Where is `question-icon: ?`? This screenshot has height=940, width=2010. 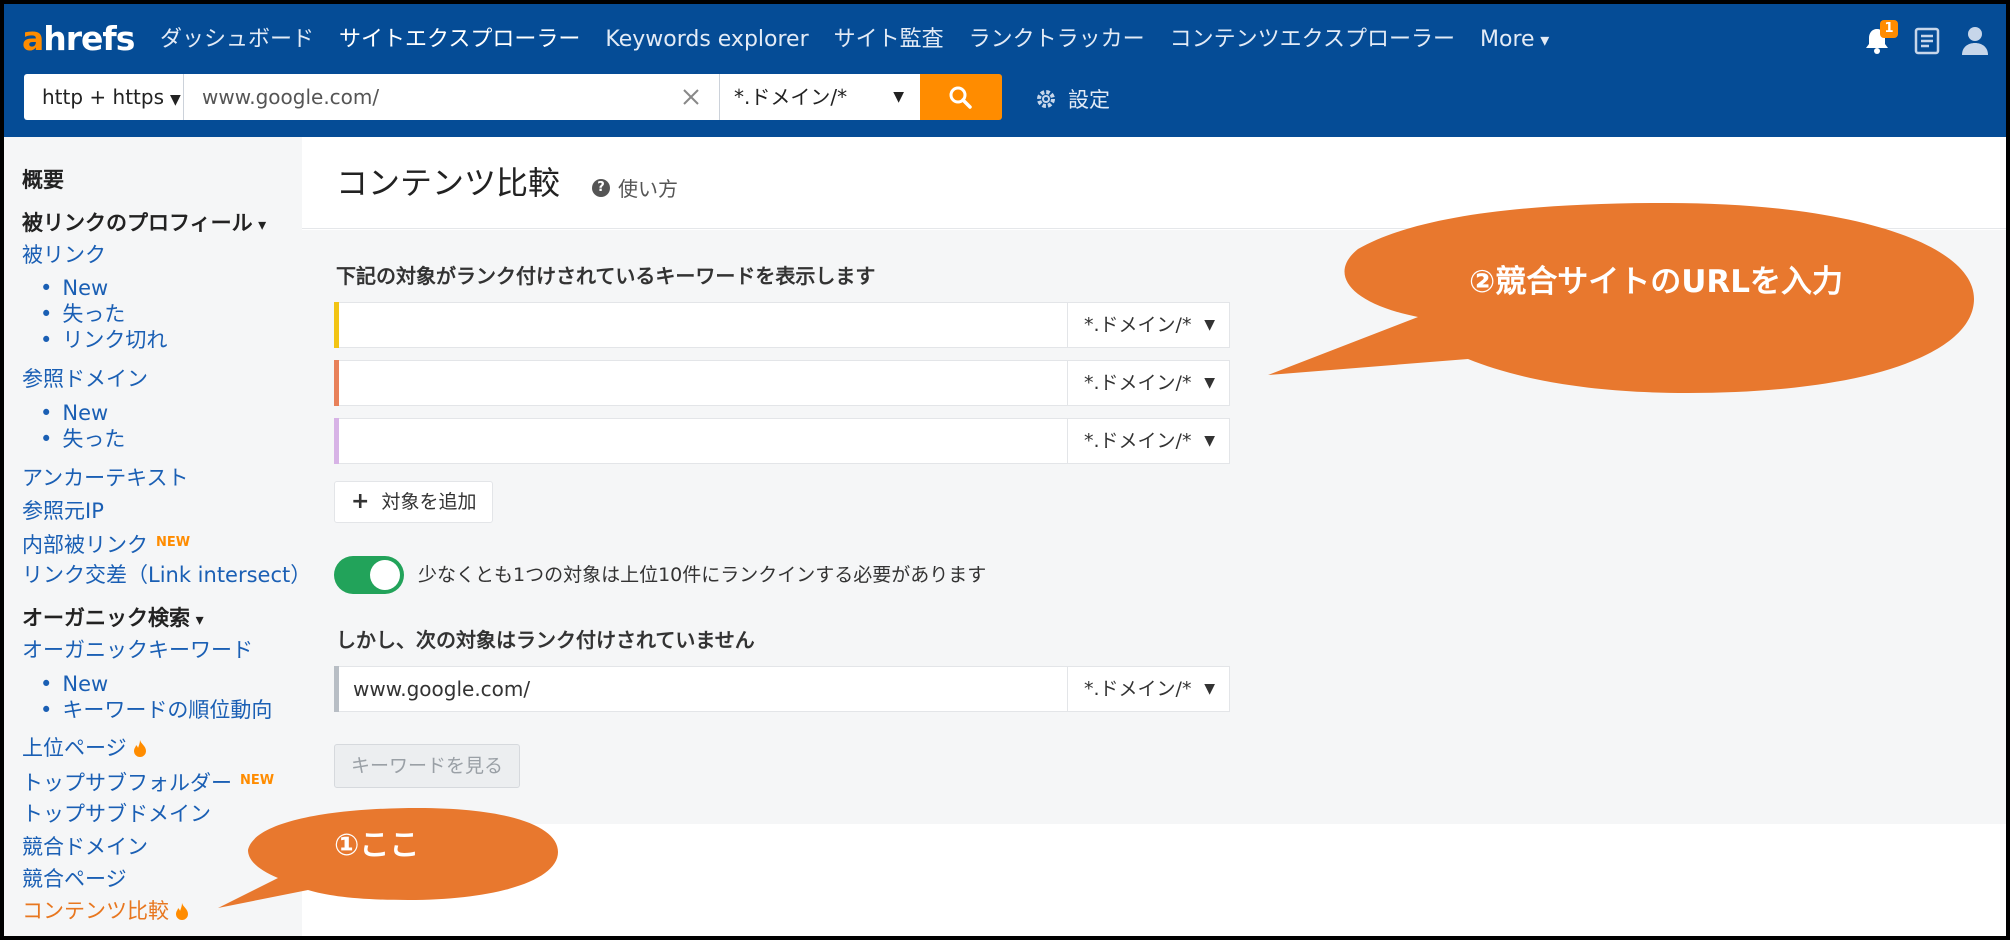 question-icon: ? is located at coordinates (601, 187).